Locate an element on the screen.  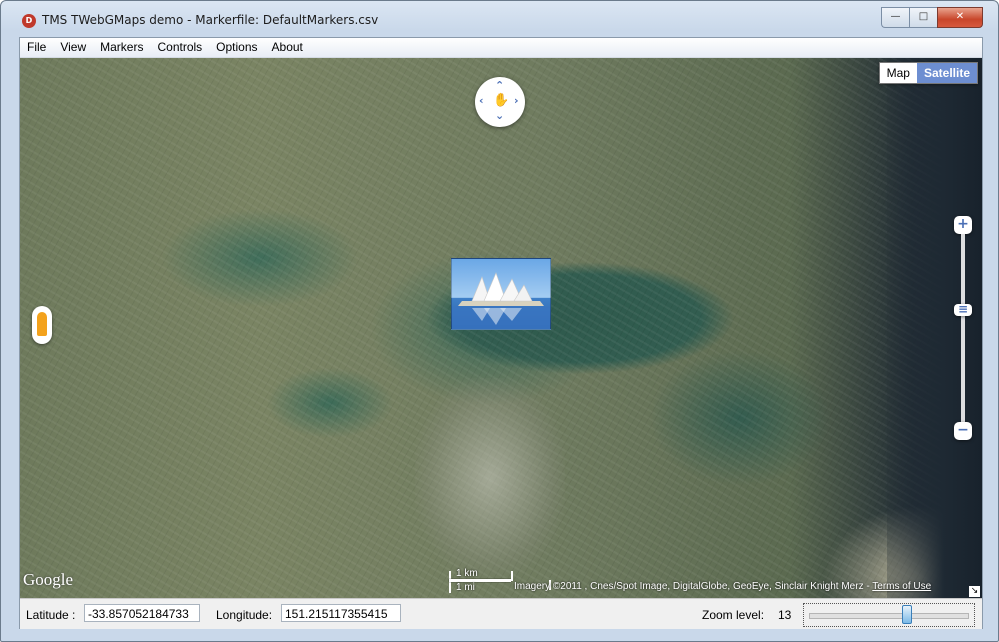
hand-icon: ✋ is located at coordinates (501, 100).